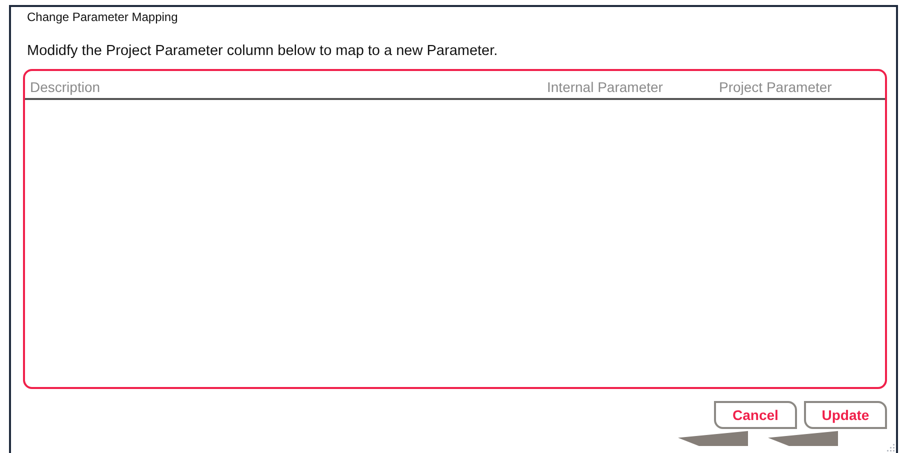 This screenshot has width=902, height=453. What do you see at coordinates (890, 447) in the screenshot?
I see `resize-grip-icon` at bounding box center [890, 447].